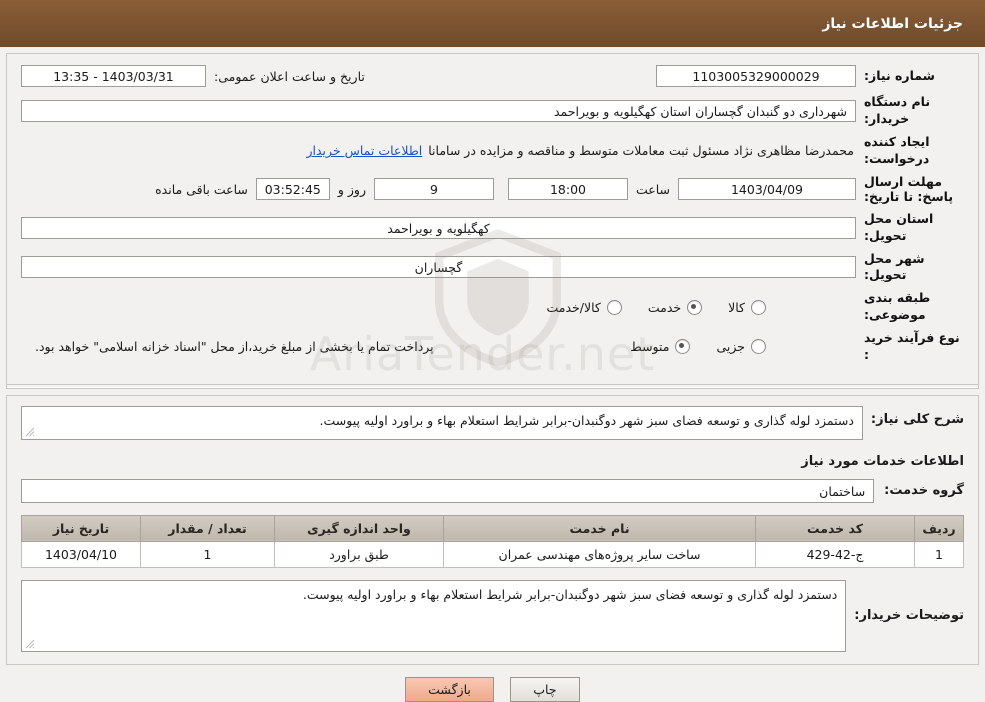  What do you see at coordinates (892, 23) in the screenshot?
I see `page-title: جزئیات اطلاعات نیاز` at bounding box center [892, 23].